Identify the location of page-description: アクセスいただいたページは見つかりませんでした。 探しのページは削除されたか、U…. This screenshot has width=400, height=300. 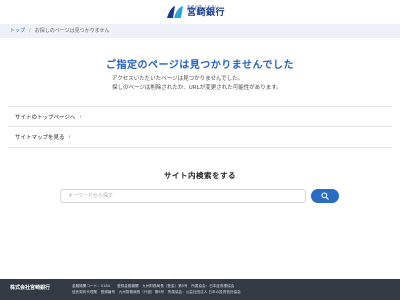
(197, 84).